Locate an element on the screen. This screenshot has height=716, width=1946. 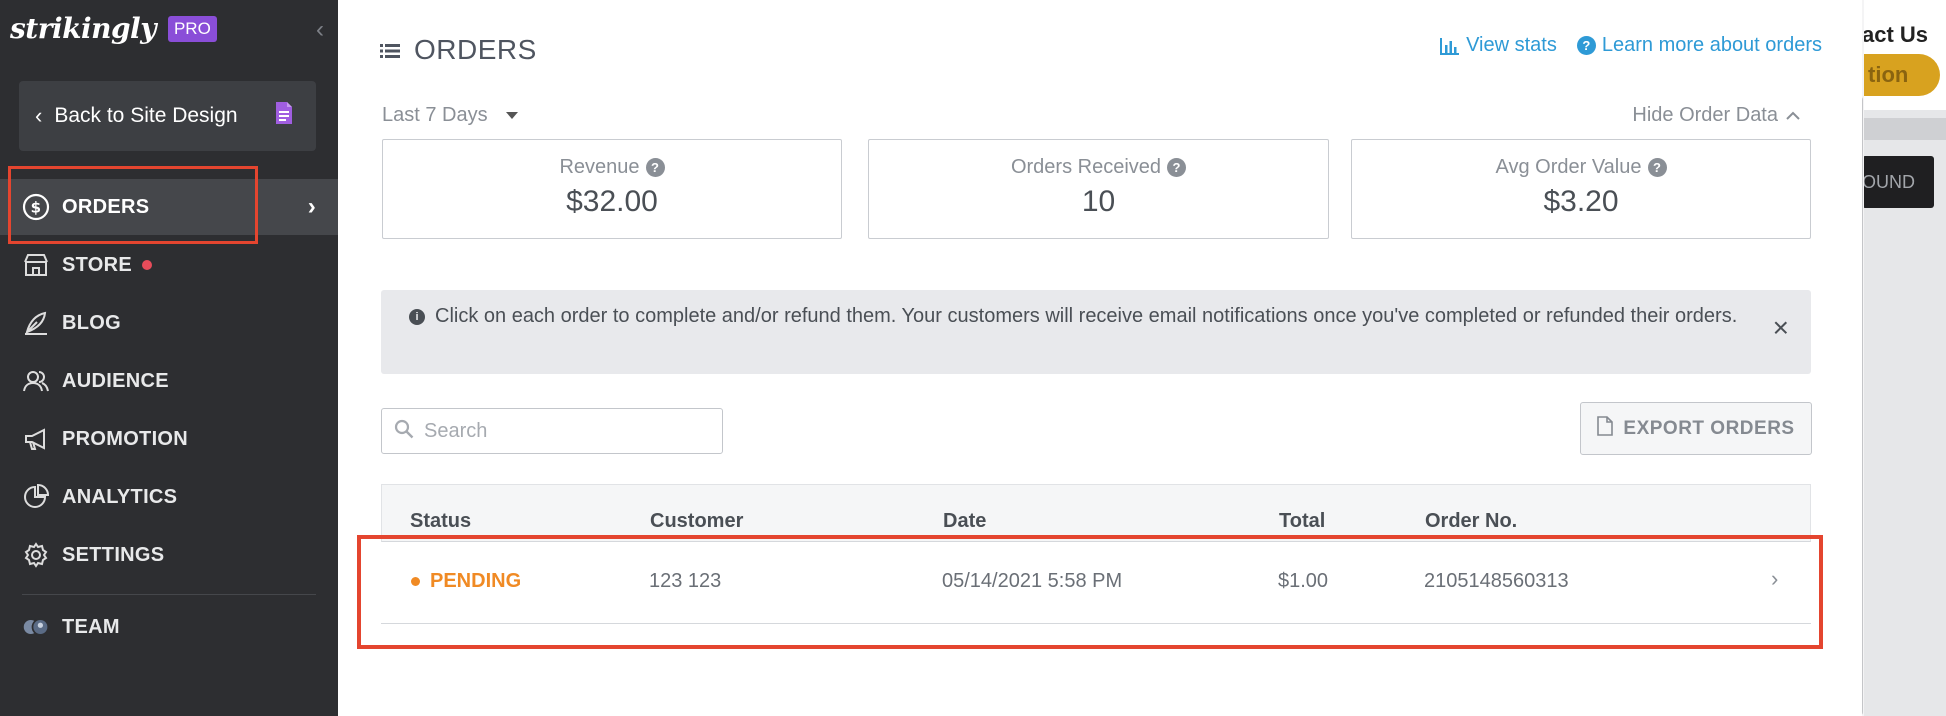
background-dark-button-text: OUND is located at coordinates (1888, 181).